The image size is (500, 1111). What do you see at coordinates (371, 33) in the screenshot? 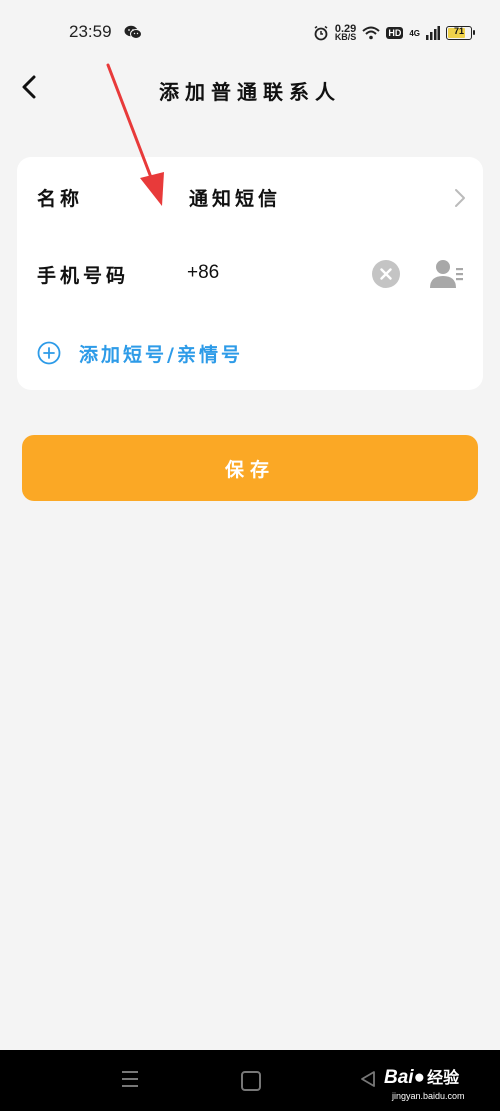
I see `wifi-icon` at bounding box center [371, 33].